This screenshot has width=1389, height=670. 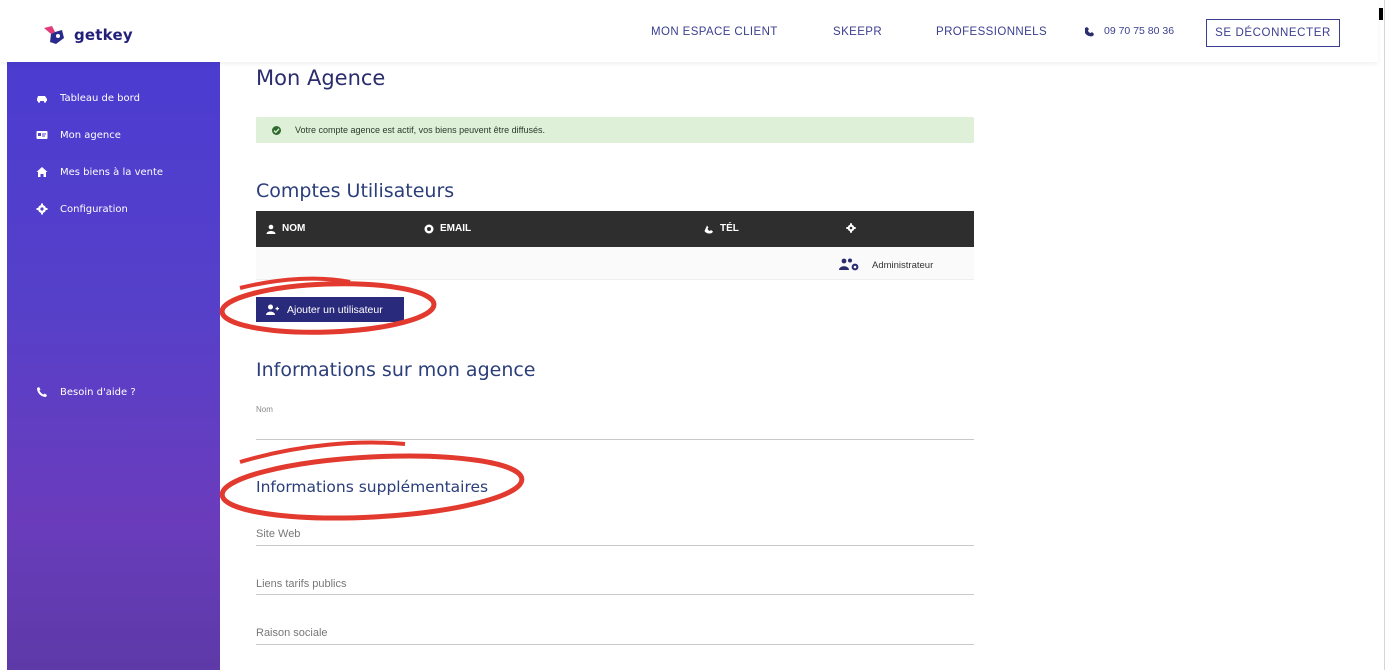 What do you see at coordinates (294, 228) in the screenshot?
I see `column-label: NOM` at bounding box center [294, 228].